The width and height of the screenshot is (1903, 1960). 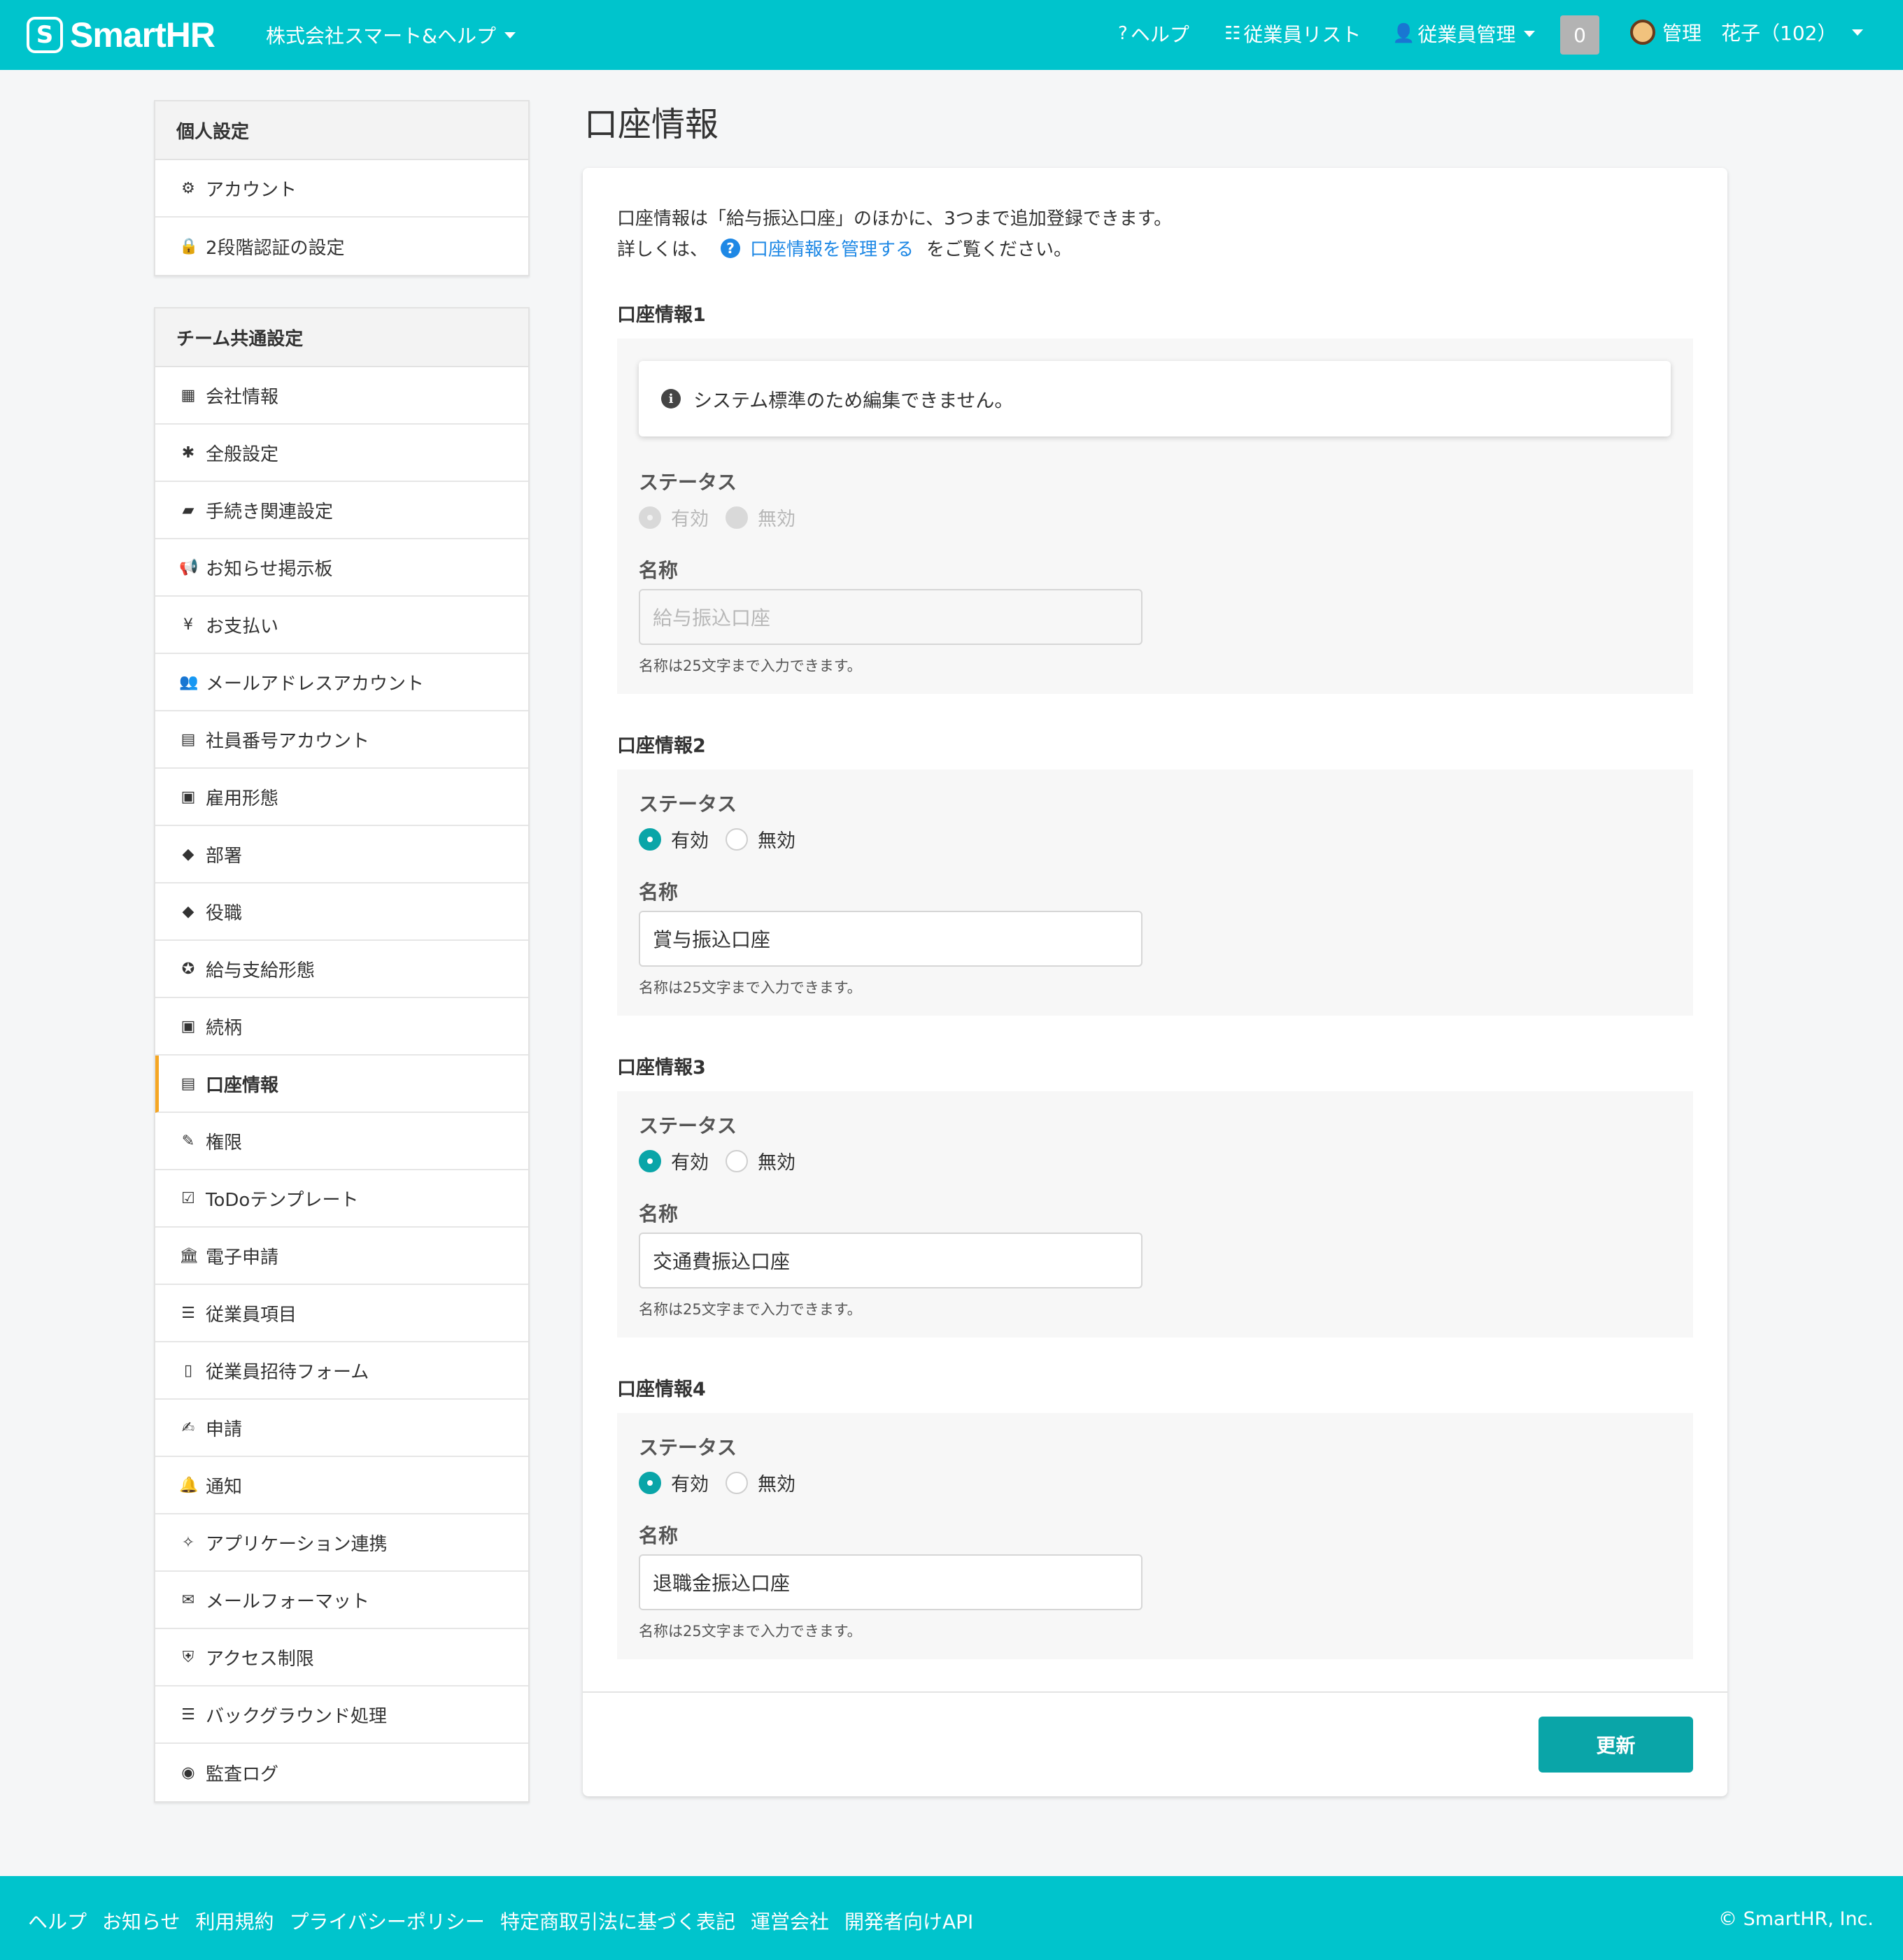 What do you see at coordinates (341, 1772) in the screenshot?
I see `sidebar-item-25: ◉ 監査ログ` at bounding box center [341, 1772].